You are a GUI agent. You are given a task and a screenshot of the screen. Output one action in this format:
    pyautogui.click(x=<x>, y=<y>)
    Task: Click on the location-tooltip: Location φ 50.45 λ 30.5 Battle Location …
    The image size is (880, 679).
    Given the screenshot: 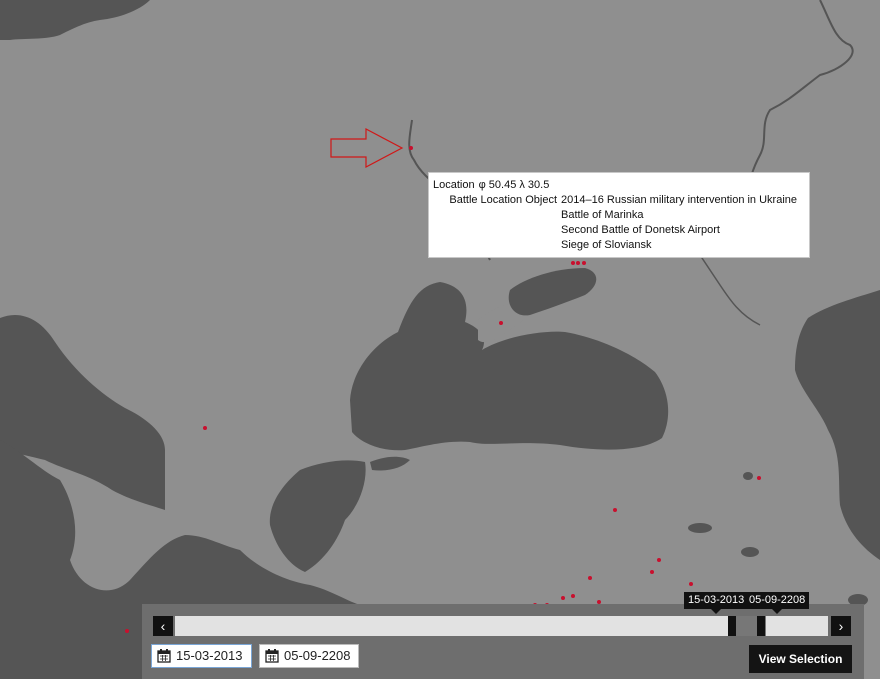 What is the action you would take?
    pyautogui.click(x=619, y=215)
    